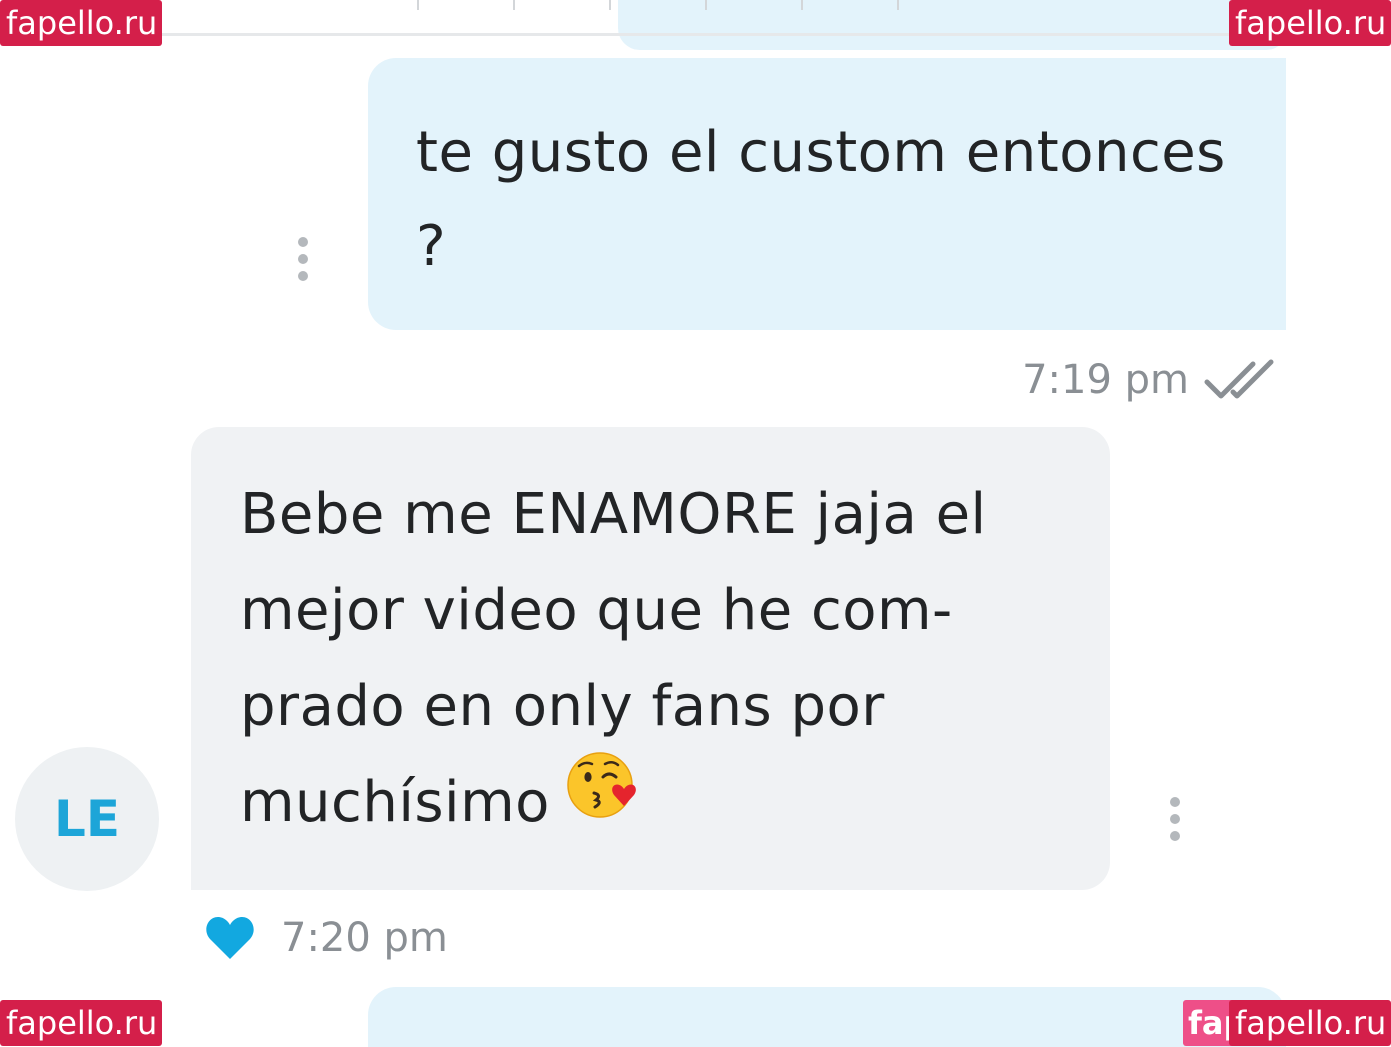 The height and width of the screenshot is (1047, 1391). Describe the element at coordinates (1105, 380) in the screenshot. I see `outgoing-message-time: 7:19 pm` at that location.